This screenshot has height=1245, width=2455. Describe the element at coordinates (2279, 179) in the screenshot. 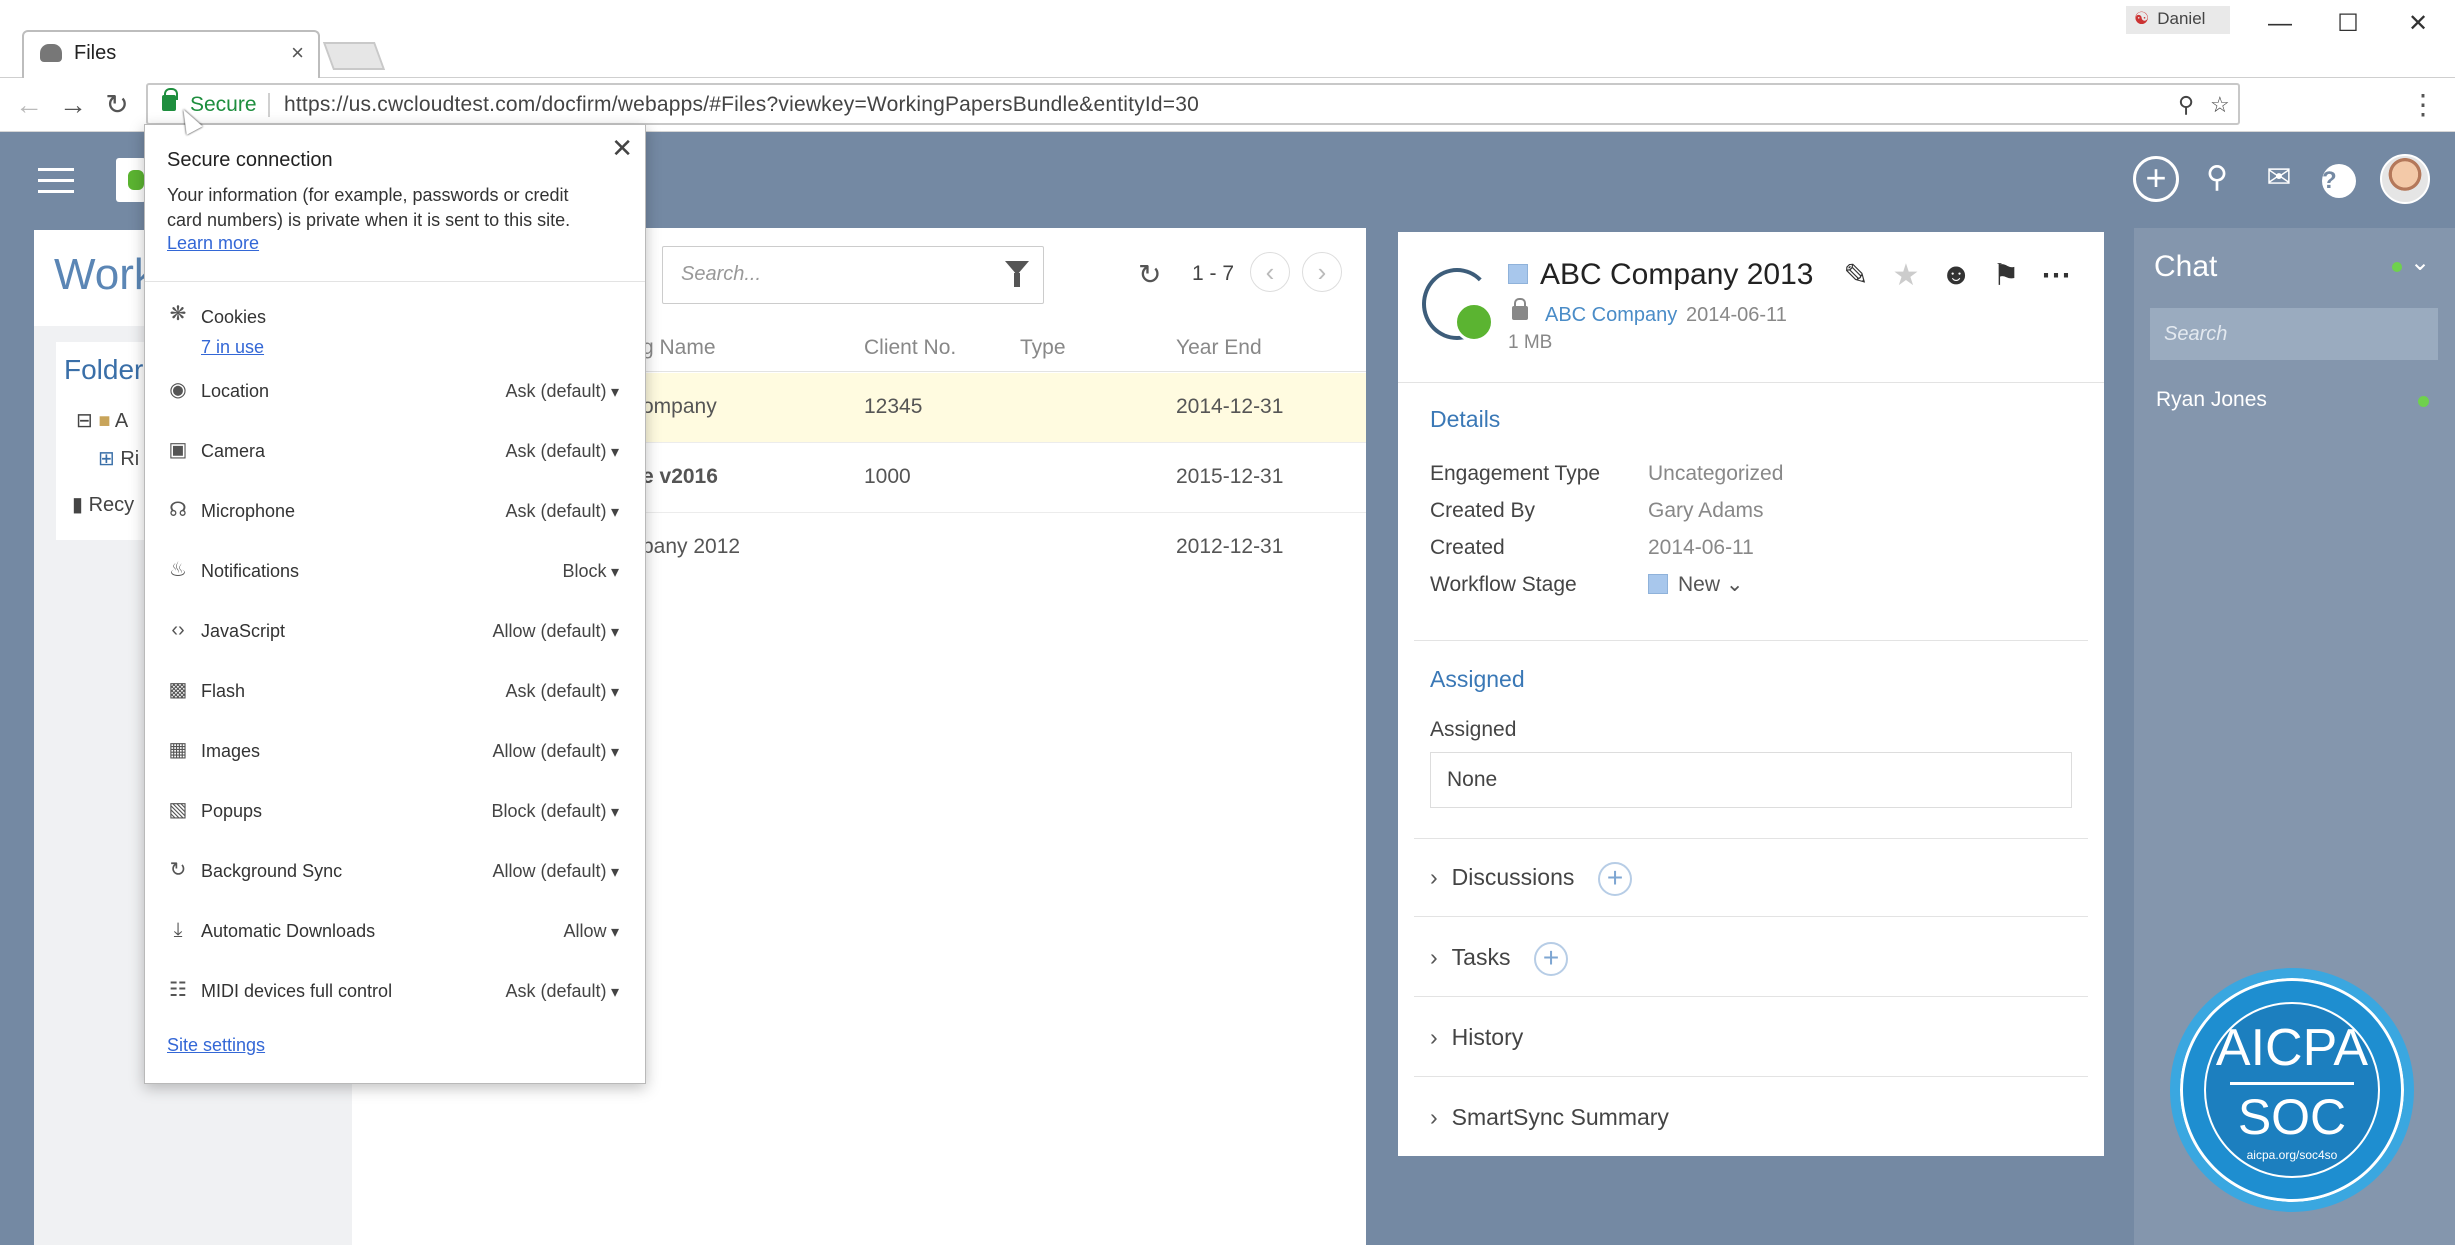

I see `chat-icon: ✉` at that location.